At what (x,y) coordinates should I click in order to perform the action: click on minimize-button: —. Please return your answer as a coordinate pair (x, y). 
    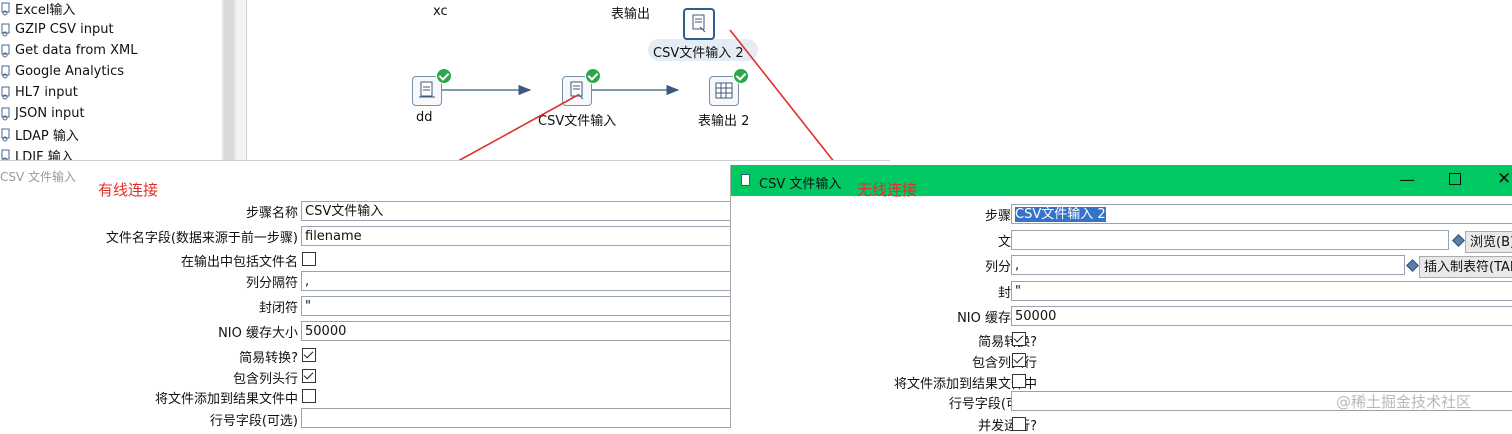
    Looking at the image, I should click on (1407, 179).